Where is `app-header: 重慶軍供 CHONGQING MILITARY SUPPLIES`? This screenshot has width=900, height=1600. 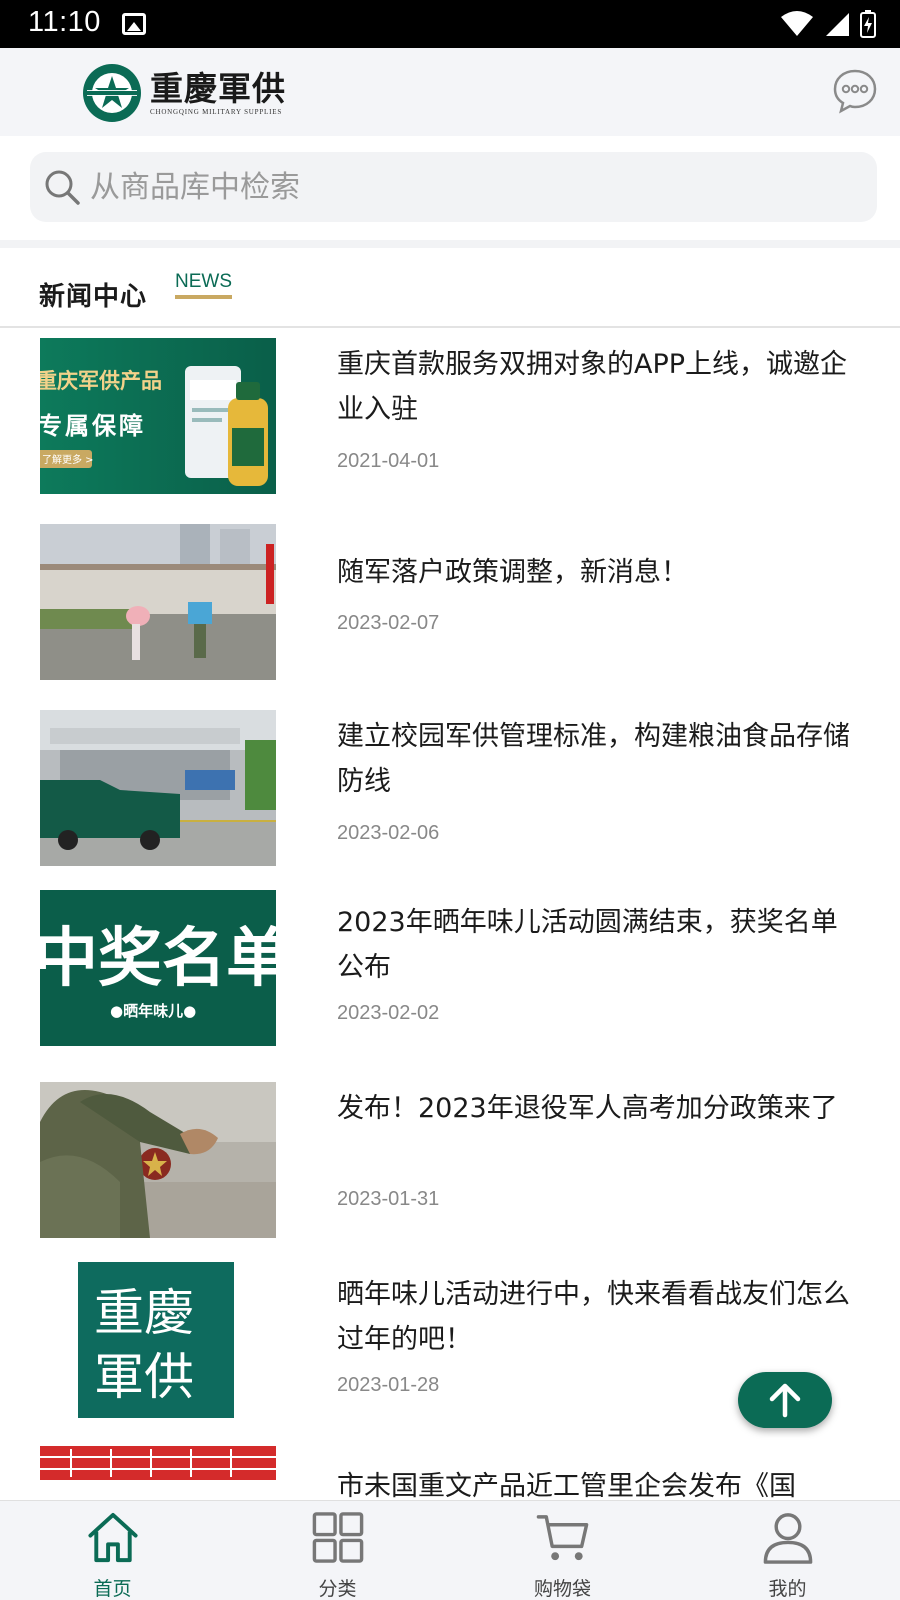
app-header: 重慶軍供 CHONGQING MILITARY SUPPLIES is located at coordinates (450, 92).